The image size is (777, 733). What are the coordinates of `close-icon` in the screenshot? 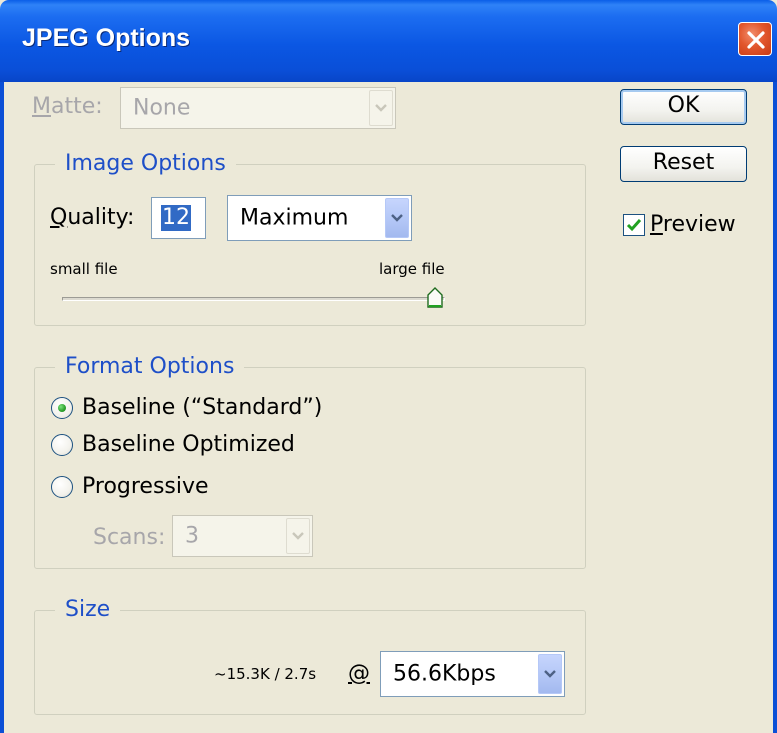 It's located at (756, 40).